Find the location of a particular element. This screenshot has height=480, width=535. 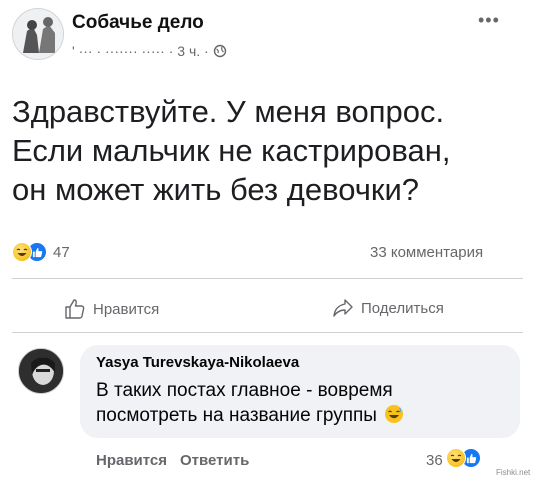

post-text-line: он может жить без девочки? is located at coordinates (216, 189).